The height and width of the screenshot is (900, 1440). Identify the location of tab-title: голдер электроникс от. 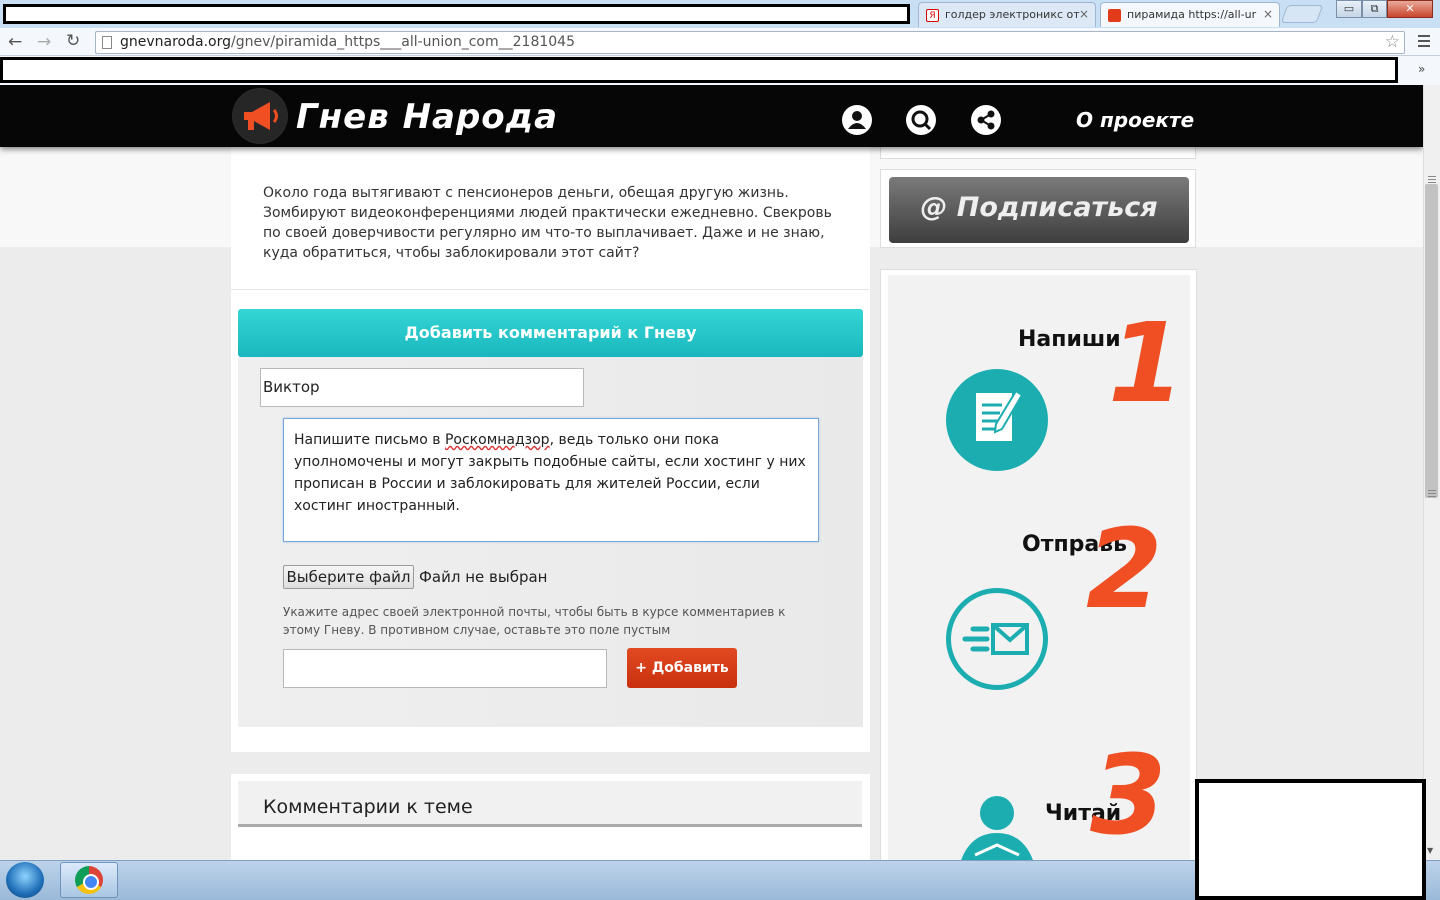
(1012, 14).